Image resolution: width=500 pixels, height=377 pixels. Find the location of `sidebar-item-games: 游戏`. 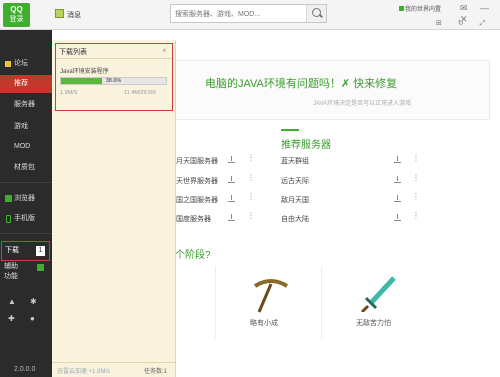

sidebar-item-games: 游戏 is located at coordinates (26, 127).